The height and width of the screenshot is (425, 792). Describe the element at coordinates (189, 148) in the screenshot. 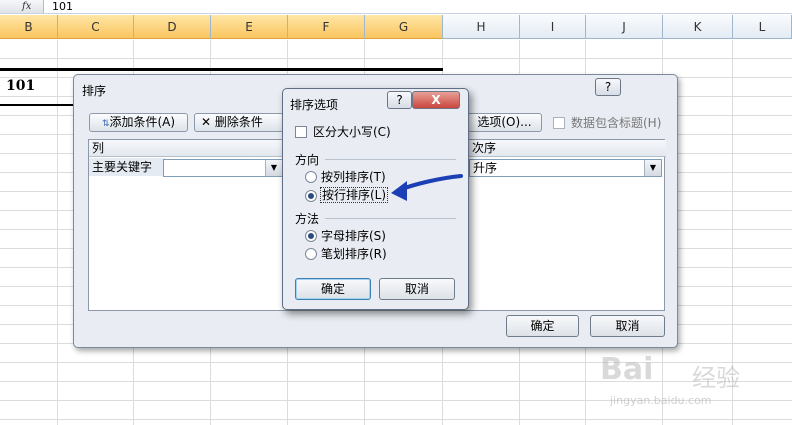

I see `column-list-header: 列` at that location.